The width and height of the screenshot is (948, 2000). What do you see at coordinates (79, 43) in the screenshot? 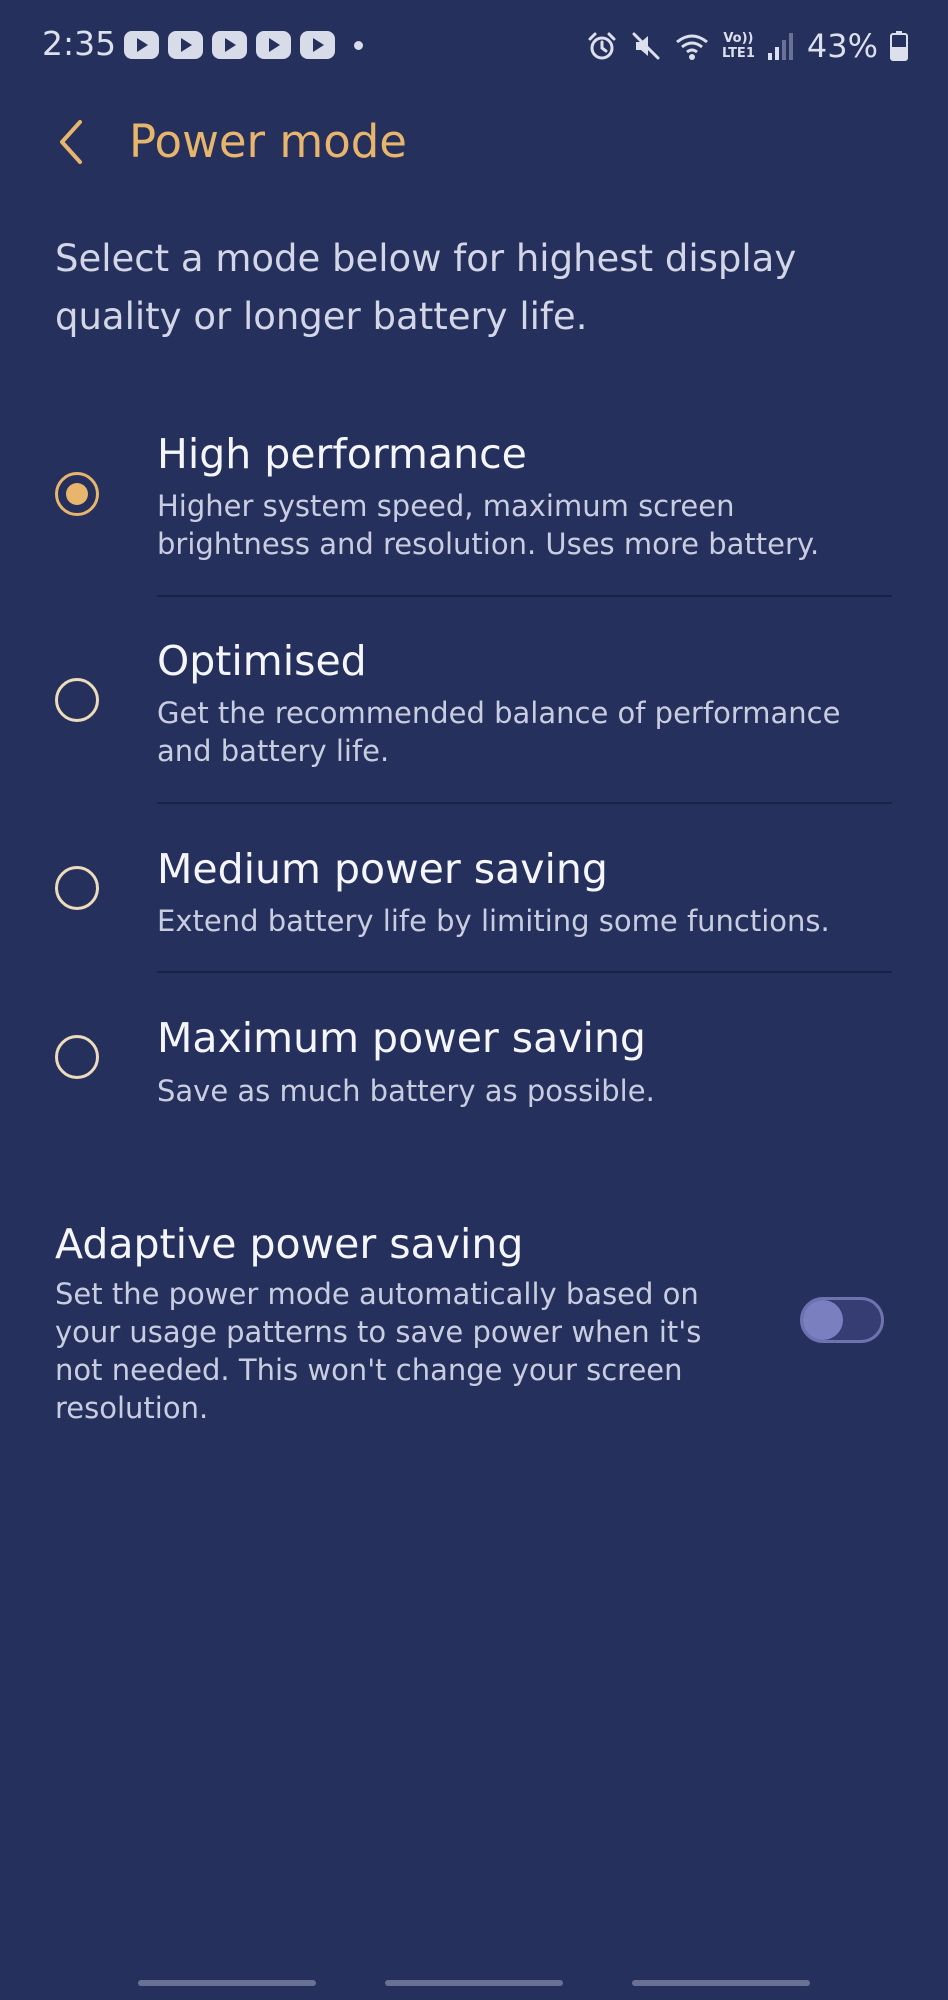
I see `status-time: 2:35` at bounding box center [79, 43].